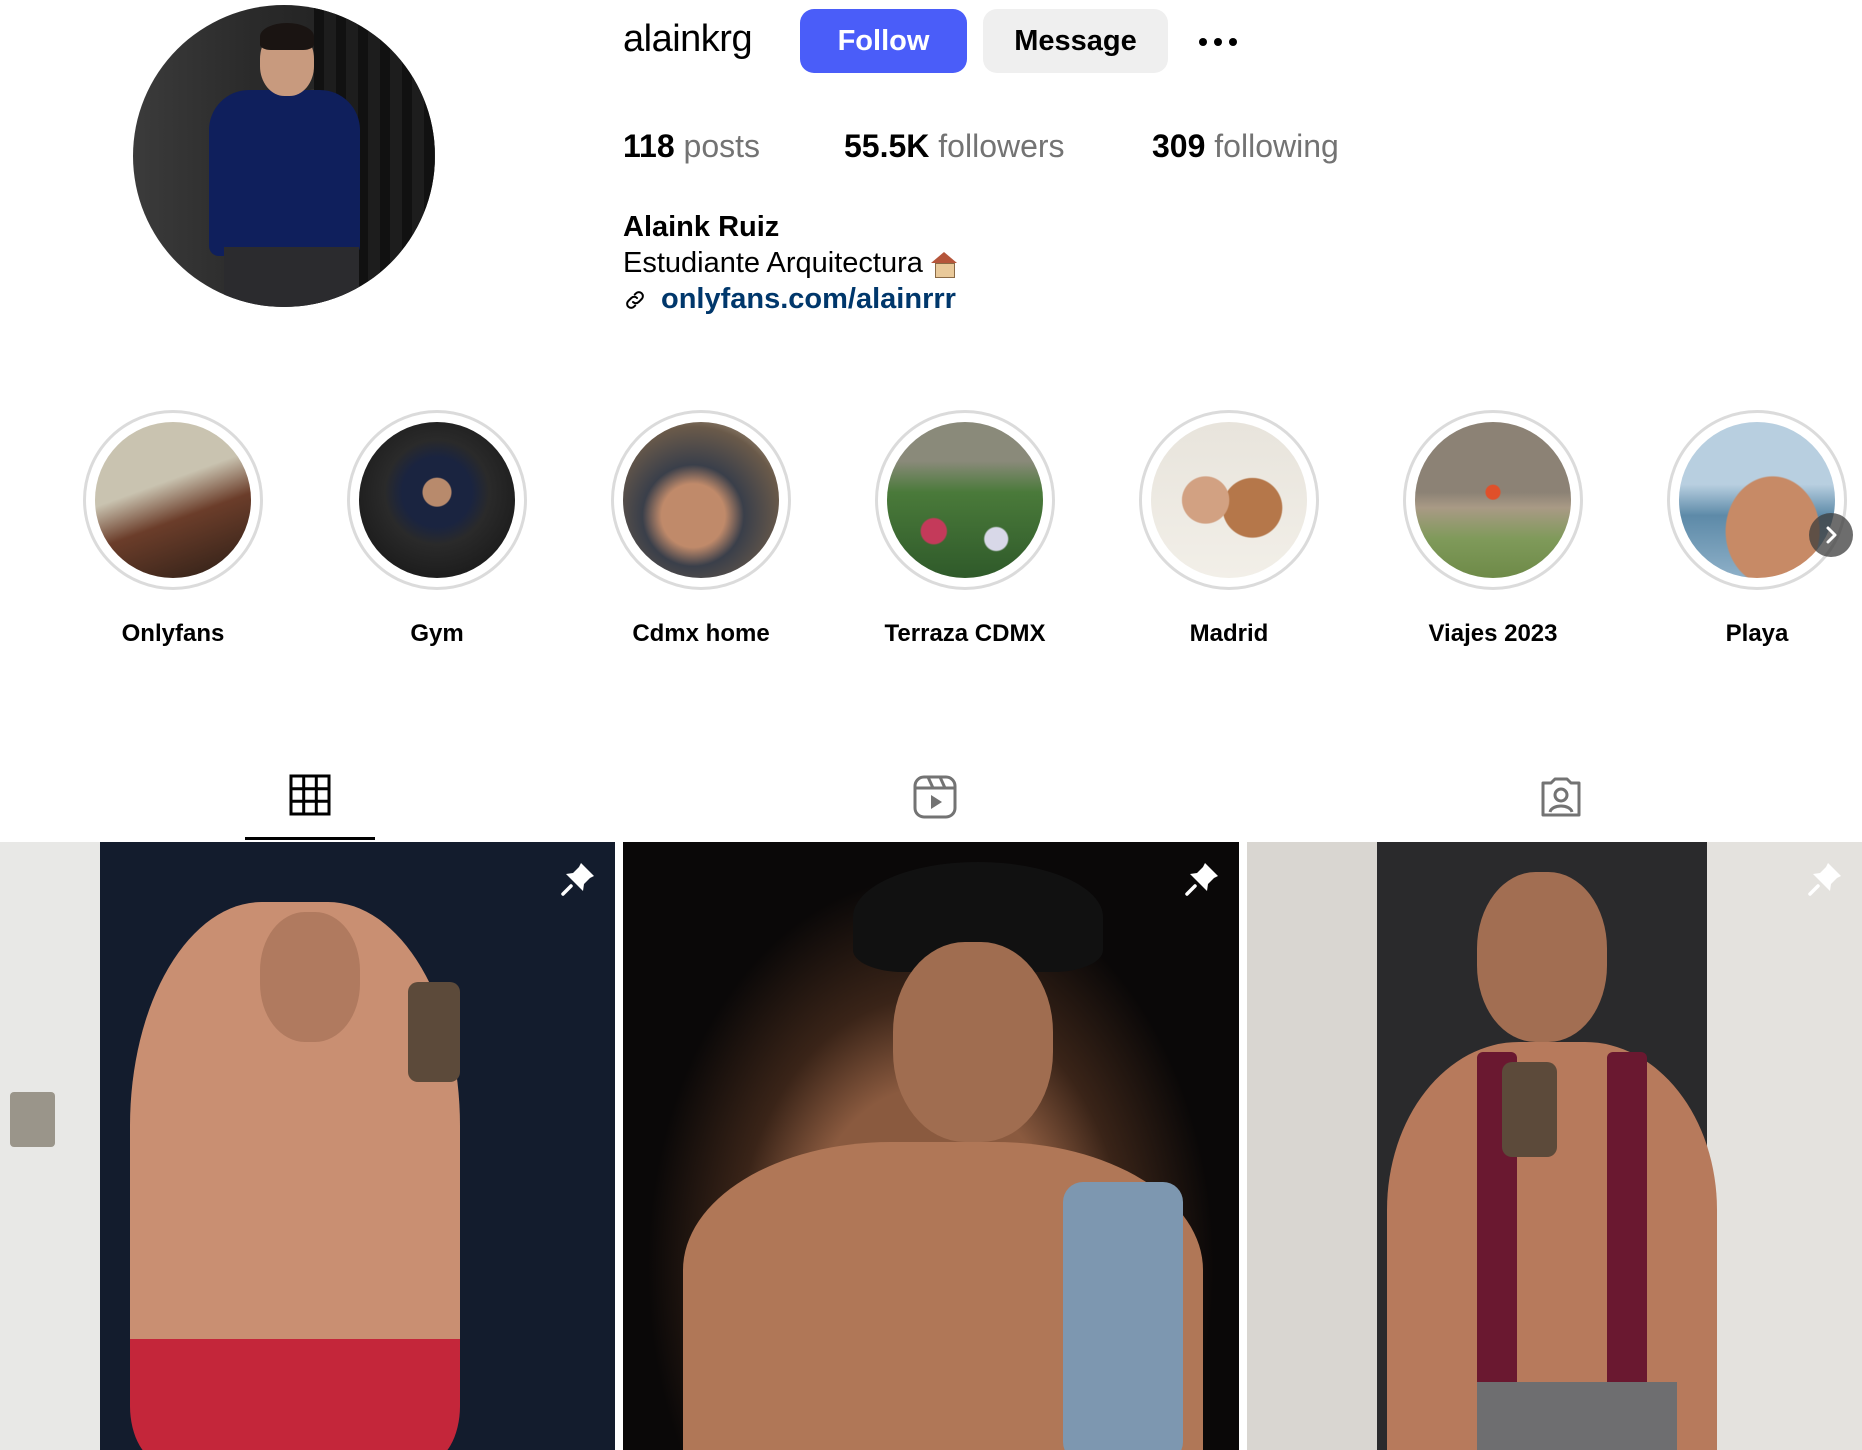  I want to click on profile-external-link: onlyfans.com/alainrrr, so click(789, 299).